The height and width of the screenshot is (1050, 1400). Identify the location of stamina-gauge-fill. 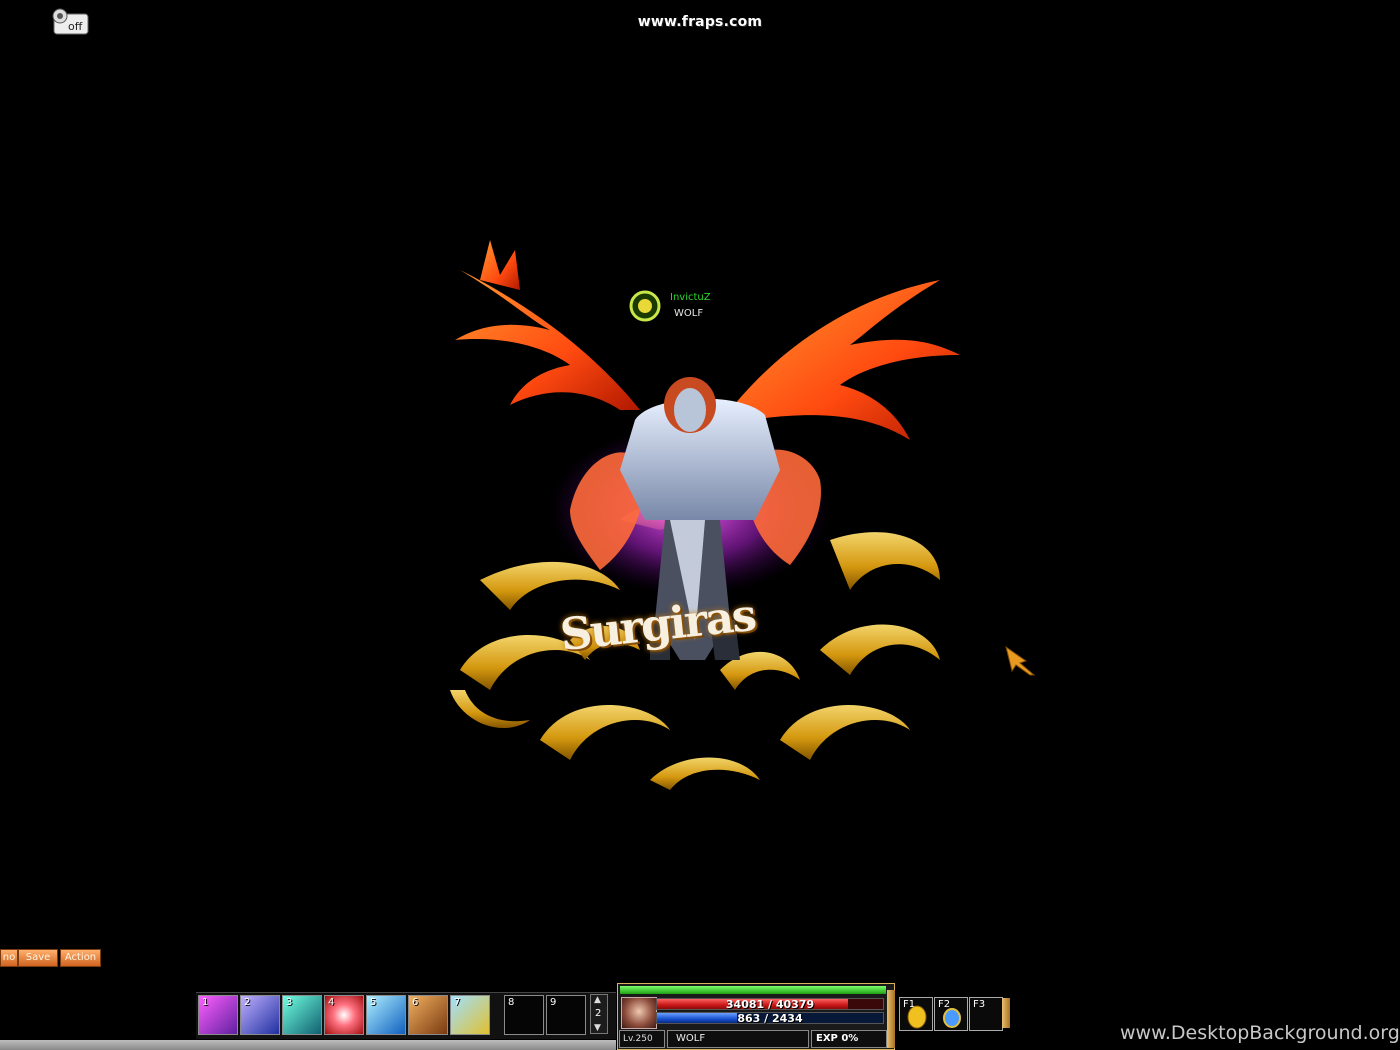
(753, 990).